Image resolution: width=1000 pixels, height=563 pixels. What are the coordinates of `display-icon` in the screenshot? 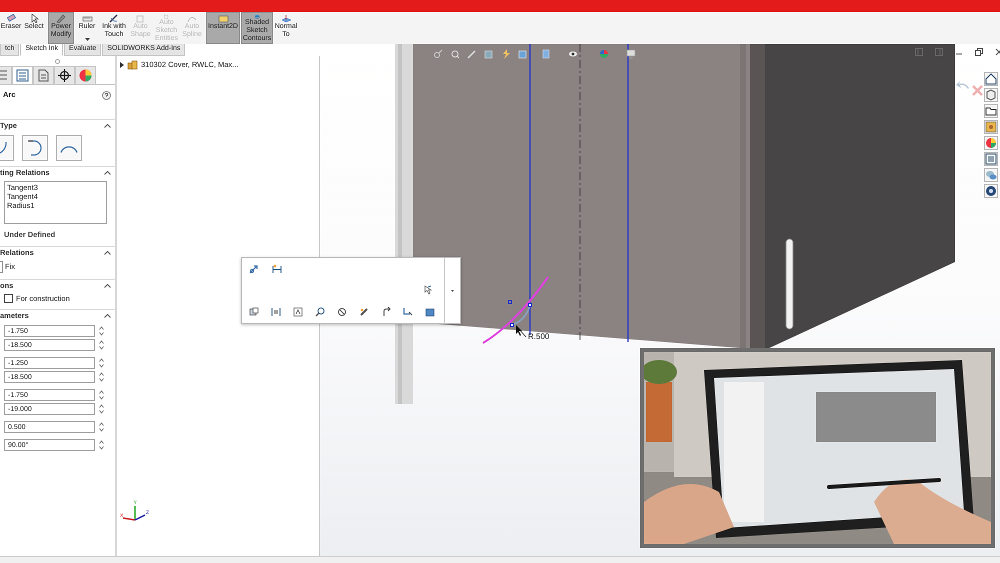 It's located at (254, 312).